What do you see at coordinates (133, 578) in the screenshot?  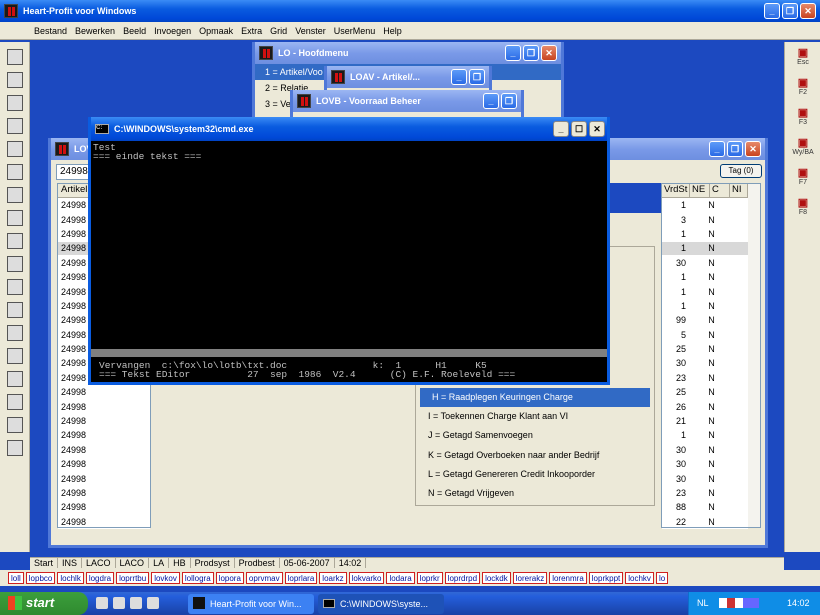 I see `quick-task-button: loprrtbu` at bounding box center [133, 578].